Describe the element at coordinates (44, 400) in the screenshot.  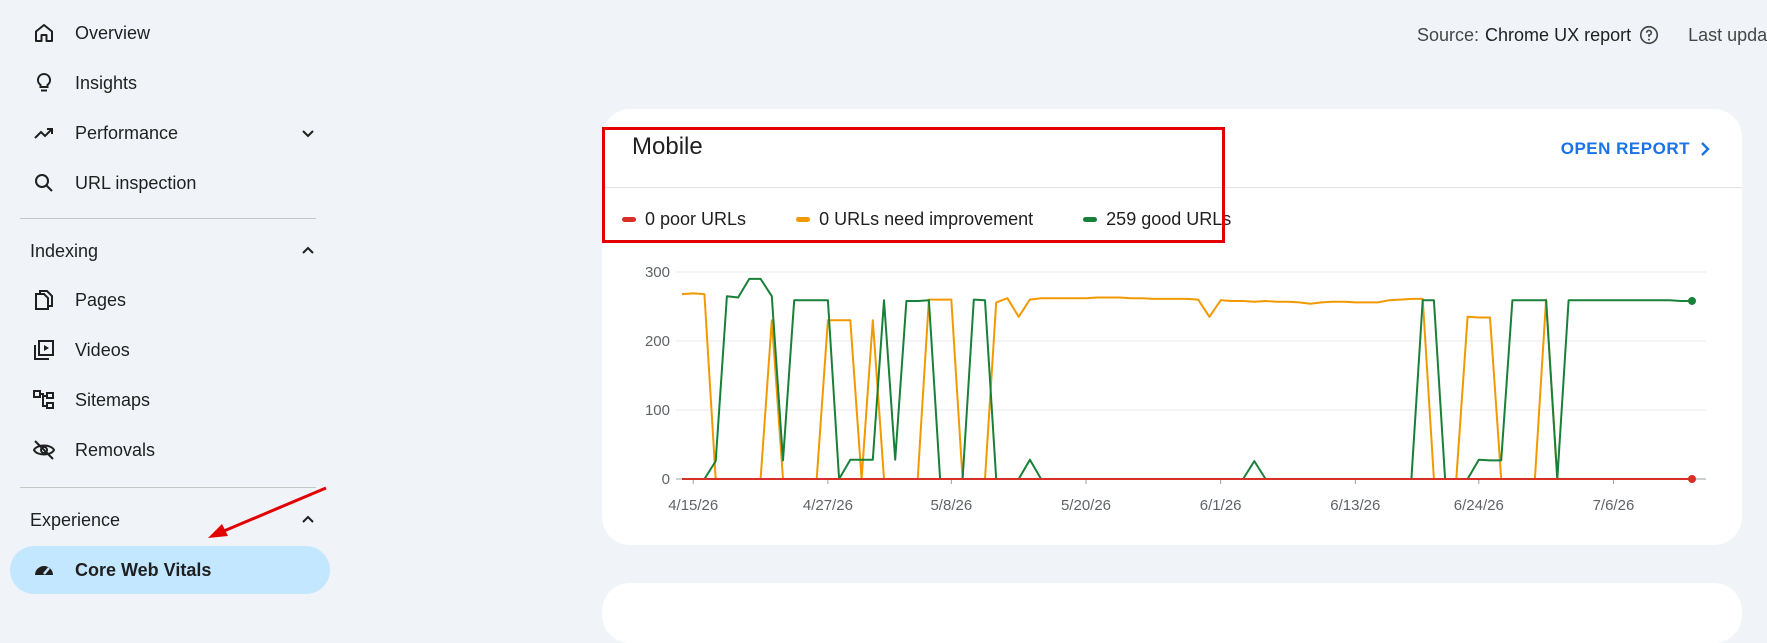
I see `sitemaps-icon` at that location.